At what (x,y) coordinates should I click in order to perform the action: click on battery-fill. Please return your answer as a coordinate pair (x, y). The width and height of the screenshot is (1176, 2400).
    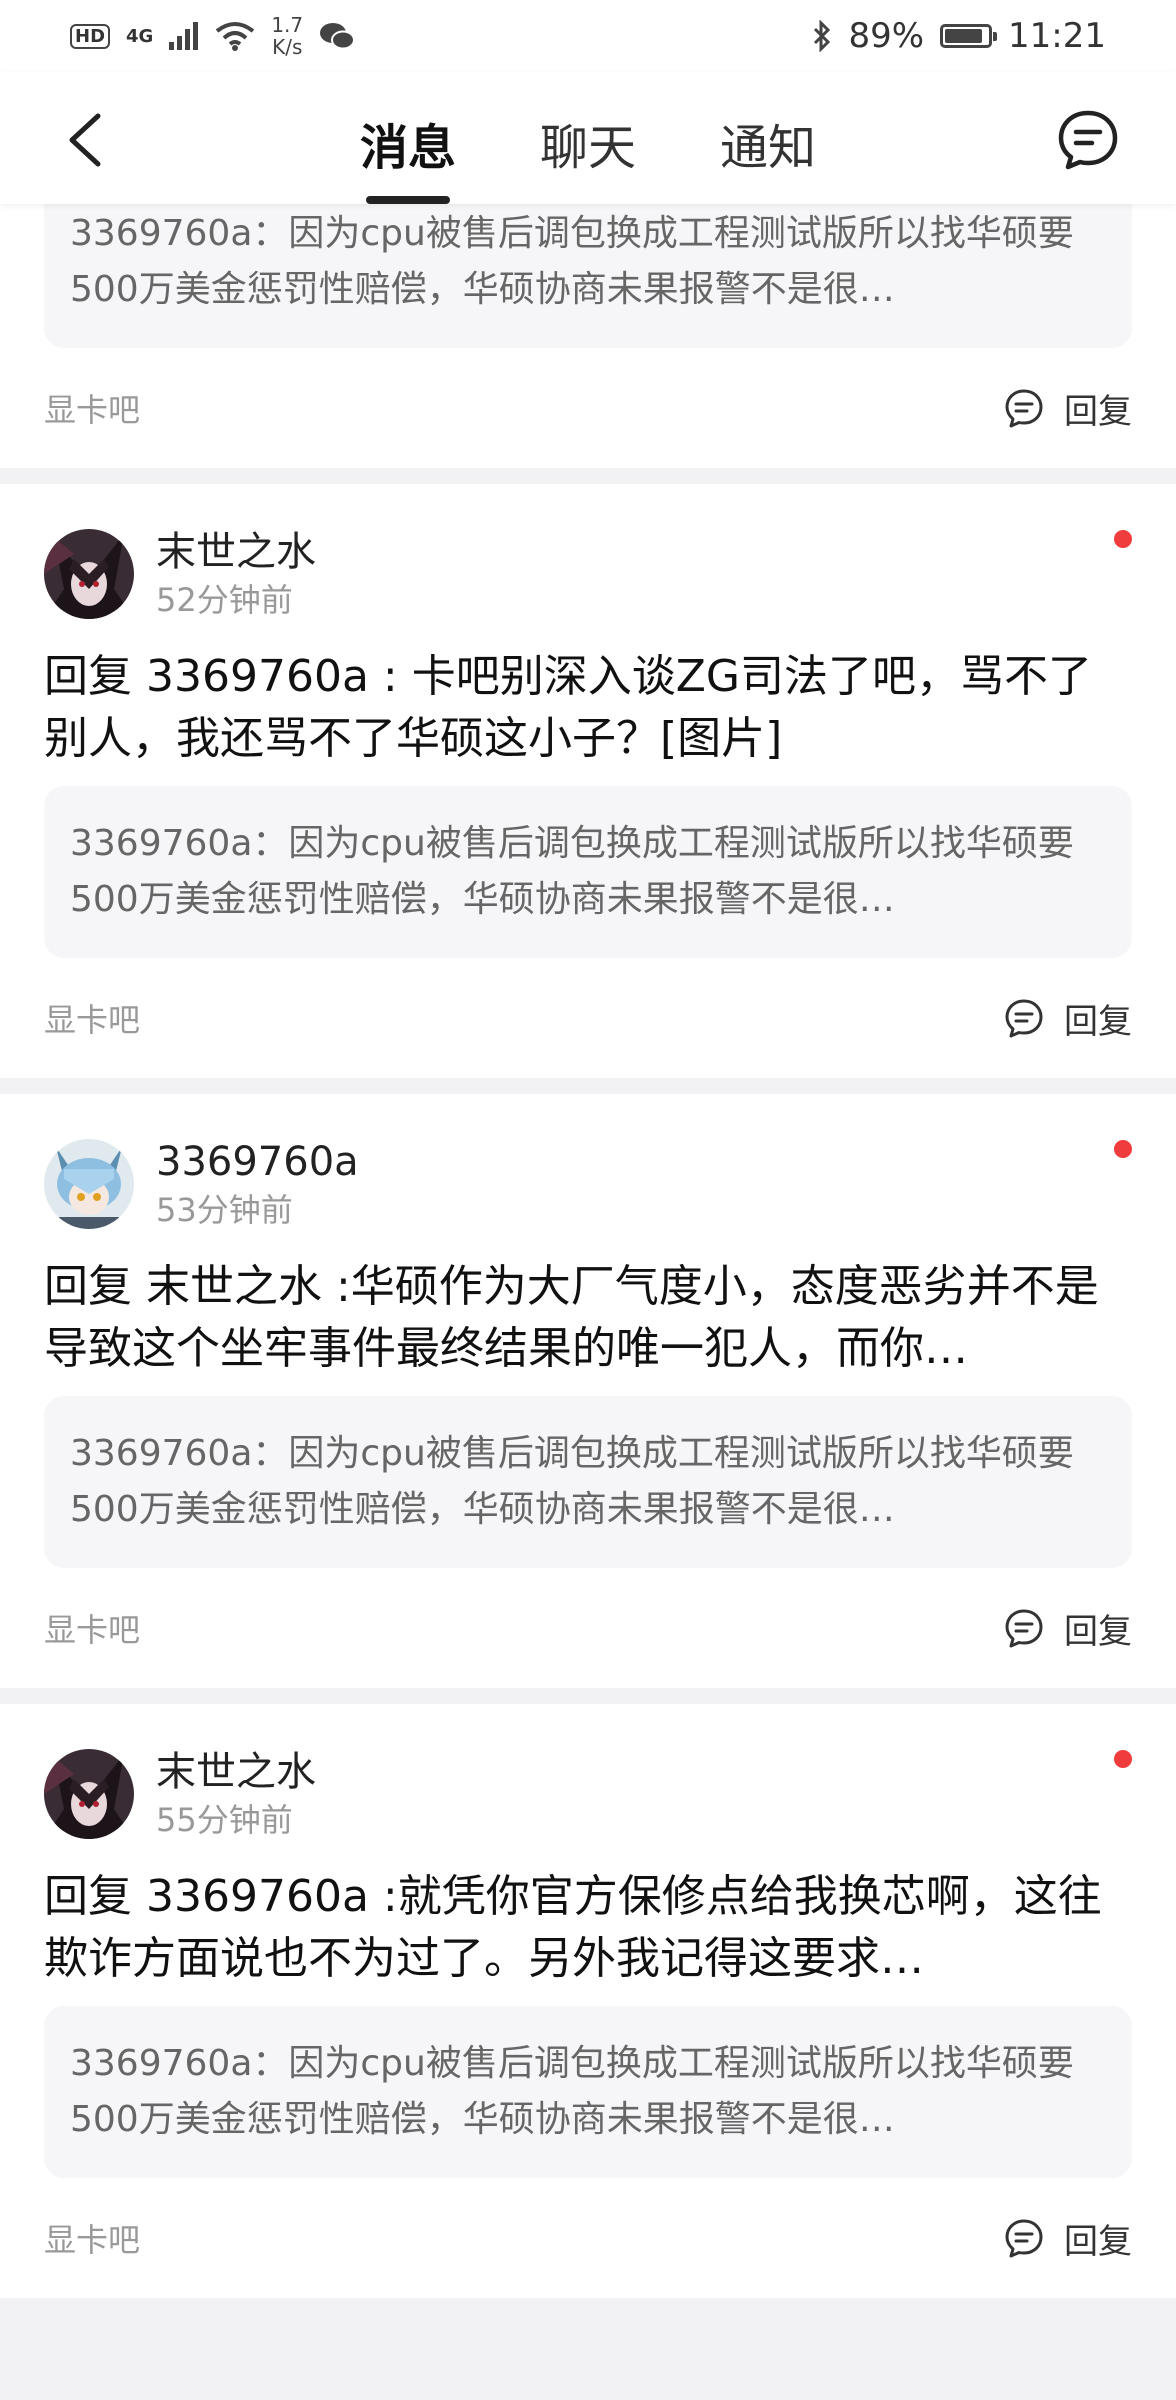
    Looking at the image, I should click on (963, 36).